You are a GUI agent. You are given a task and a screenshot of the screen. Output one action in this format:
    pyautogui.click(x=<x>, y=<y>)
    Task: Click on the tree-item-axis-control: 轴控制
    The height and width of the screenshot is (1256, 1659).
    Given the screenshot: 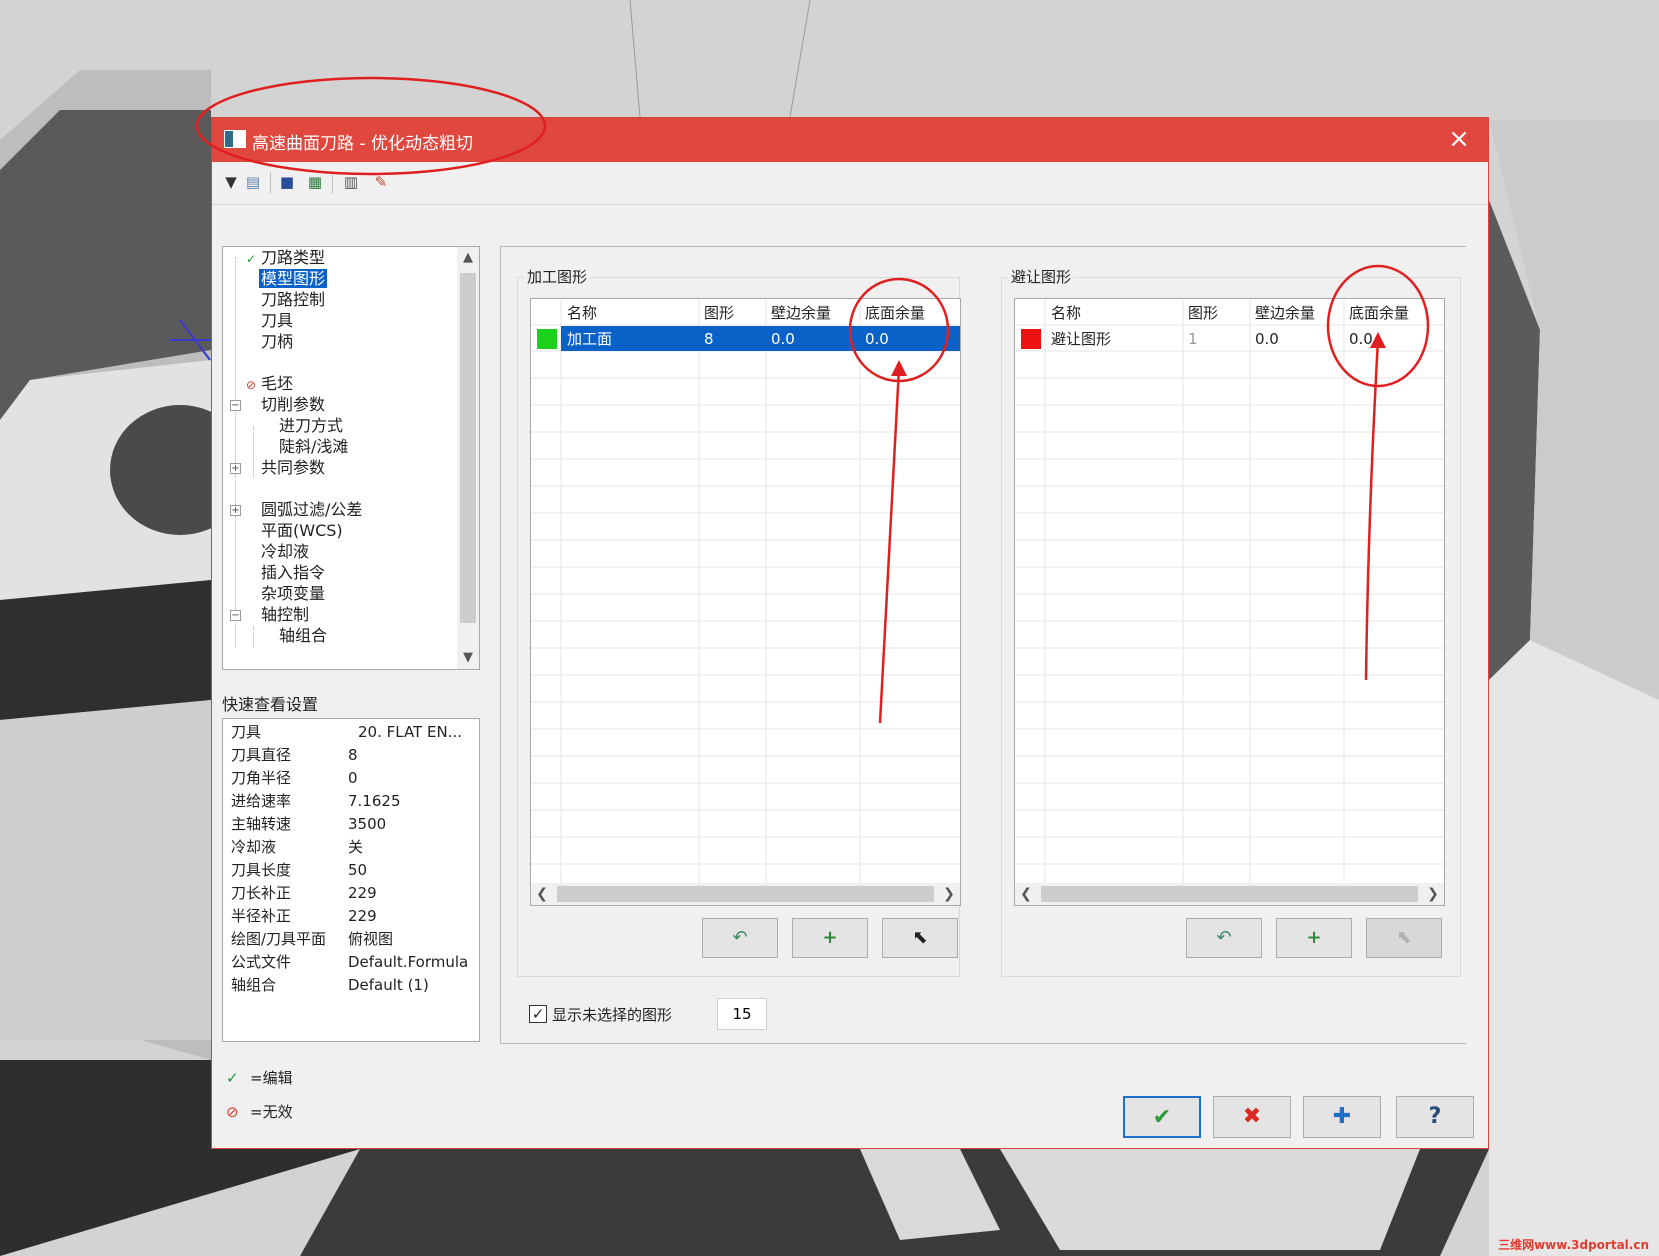 What is the action you would take?
    pyautogui.click(x=277, y=615)
    